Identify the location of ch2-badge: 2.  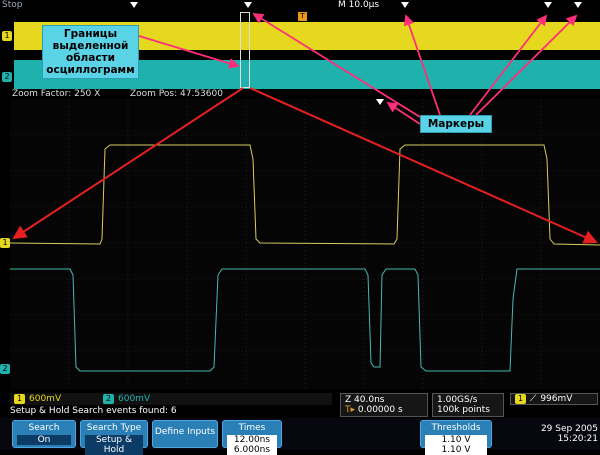
(108, 399).